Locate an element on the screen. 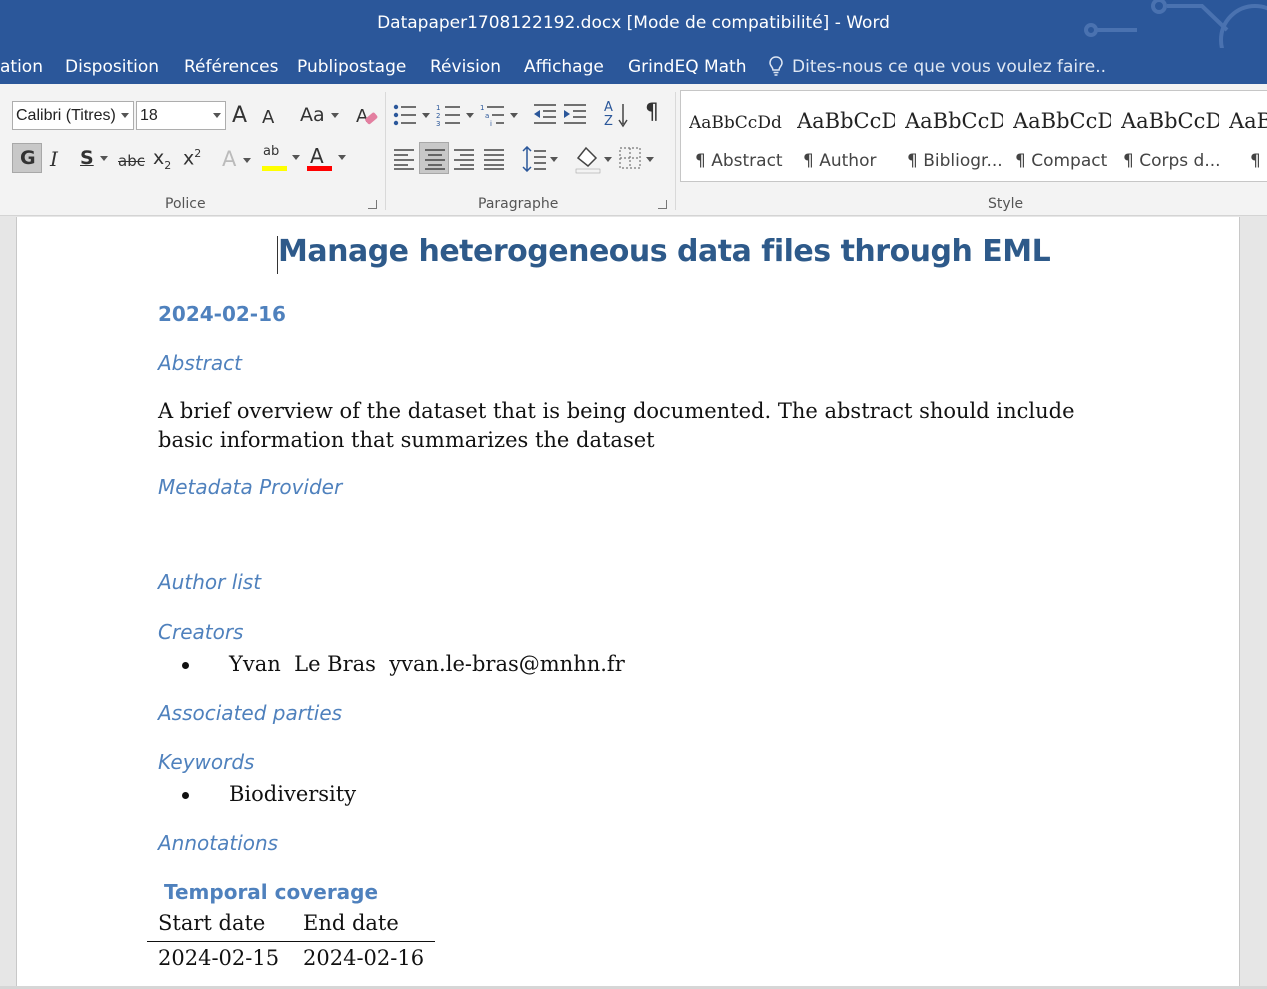 The width and height of the screenshot is (1267, 989). table-cell-start: 2024-02-15 is located at coordinates (218, 958).